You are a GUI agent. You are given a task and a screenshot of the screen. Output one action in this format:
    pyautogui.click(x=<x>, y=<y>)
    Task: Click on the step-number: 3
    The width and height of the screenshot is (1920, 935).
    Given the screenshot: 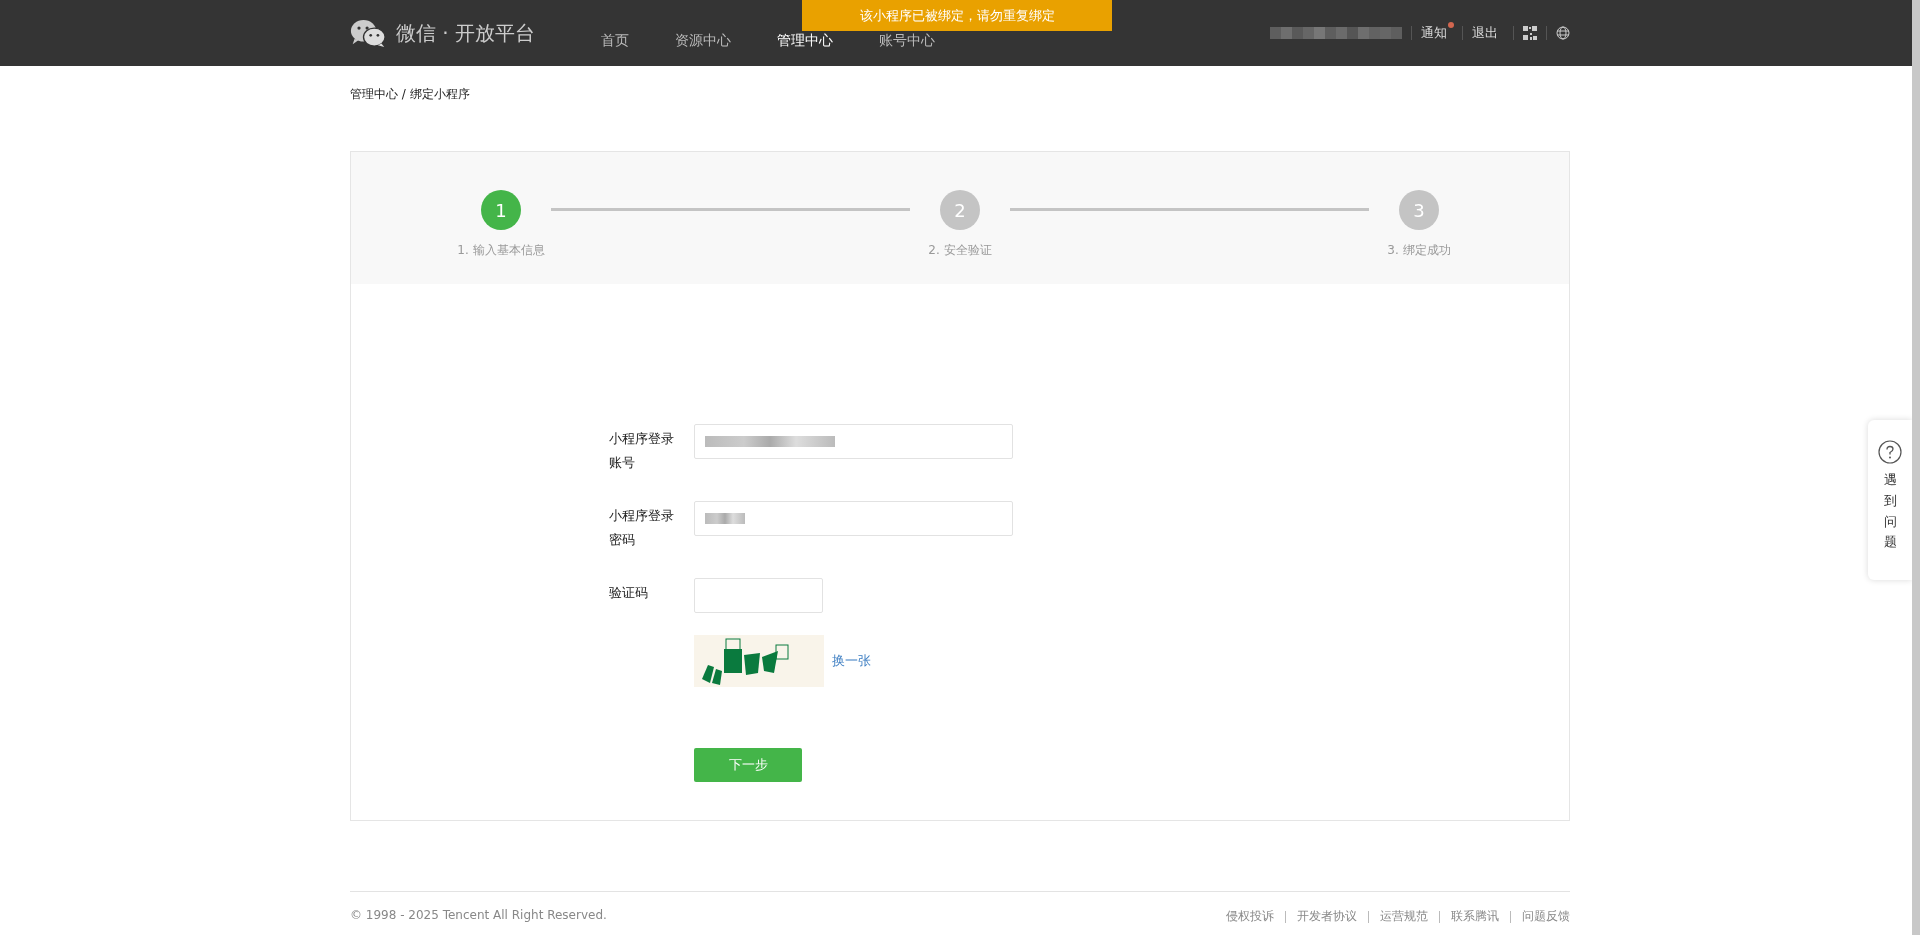 What is the action you would take?
    pyautogui.click(x=1419, y=210)
    